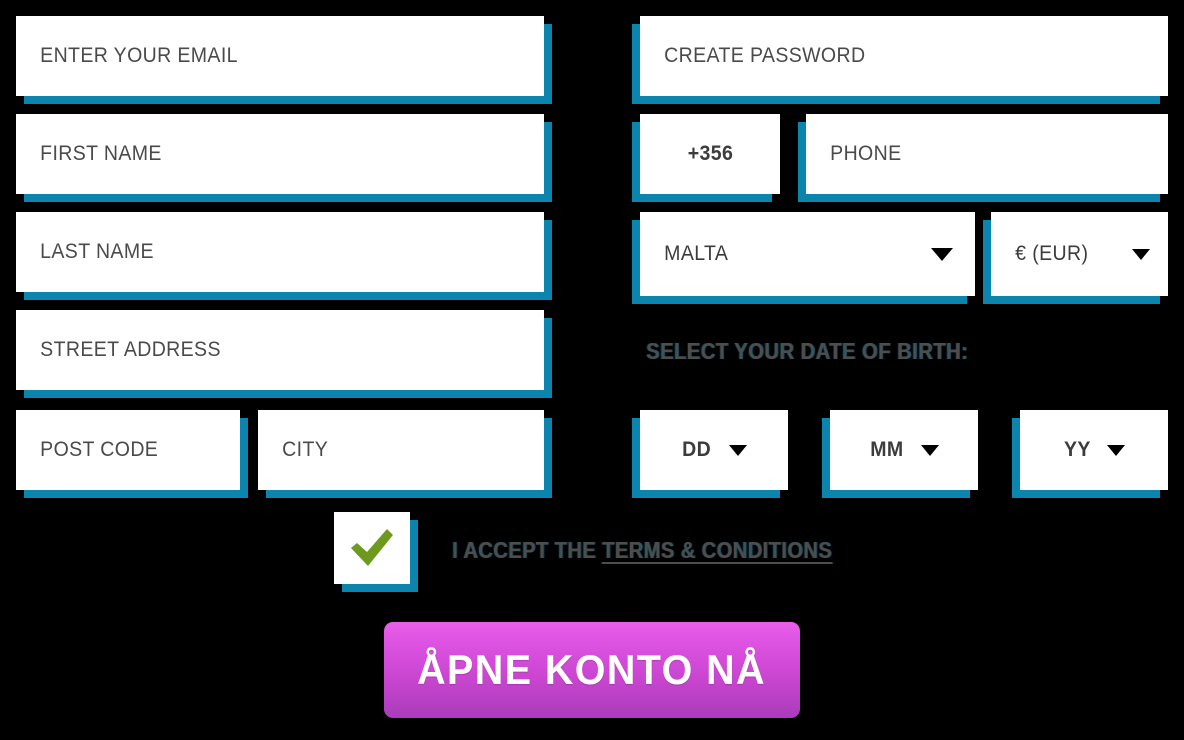 The height and width of the screenshot is (740, 1184). I want to click on terms-consent-text: I ACCEPT THE TERMS & CONDITIONS, so click(642, 550).